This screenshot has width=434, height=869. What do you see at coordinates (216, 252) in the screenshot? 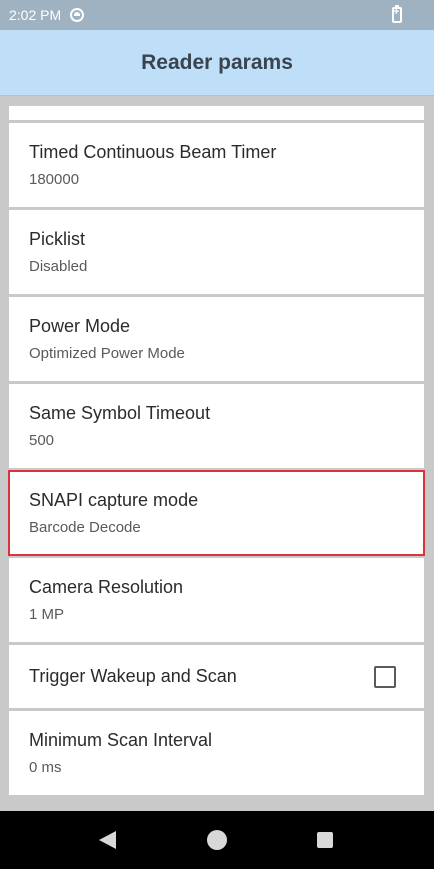
I see `setting-picklist: Picklist Disabled` at bounding box center [216, 252].